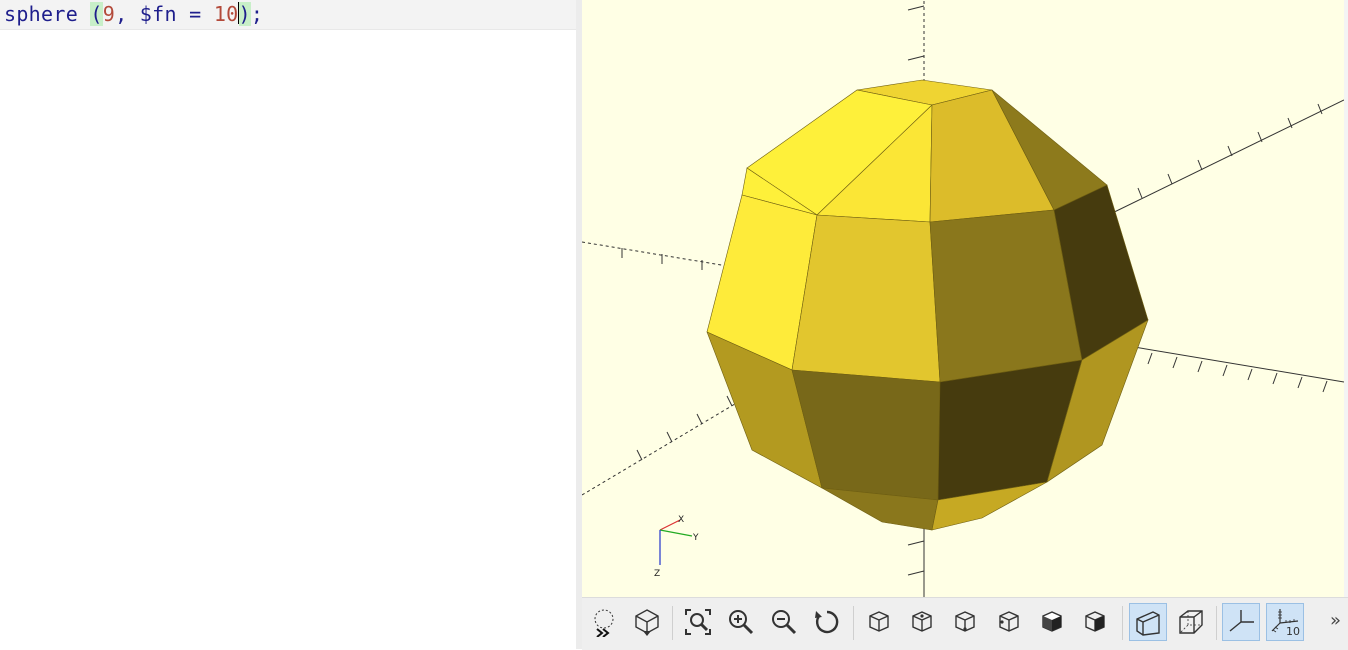  I want to click on fn-param: $fn, so click(158, 14).